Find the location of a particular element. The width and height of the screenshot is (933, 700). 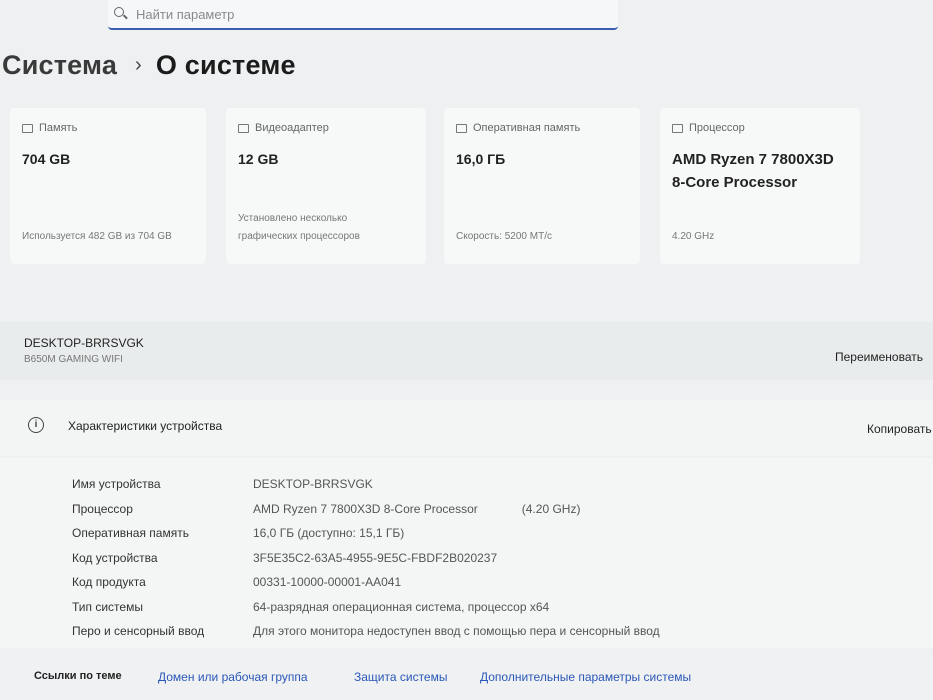

rename-button: Переименовать is located at coordinates (884, 357).